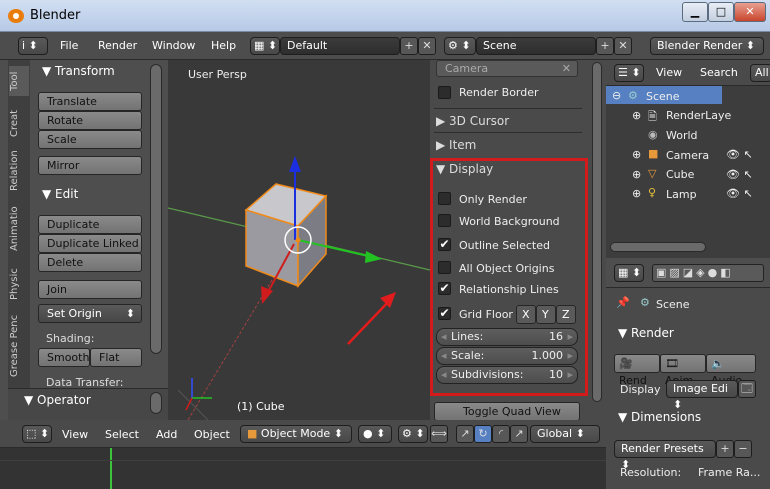  I want to click on mirror-button: Mirror, so click(90, 165).